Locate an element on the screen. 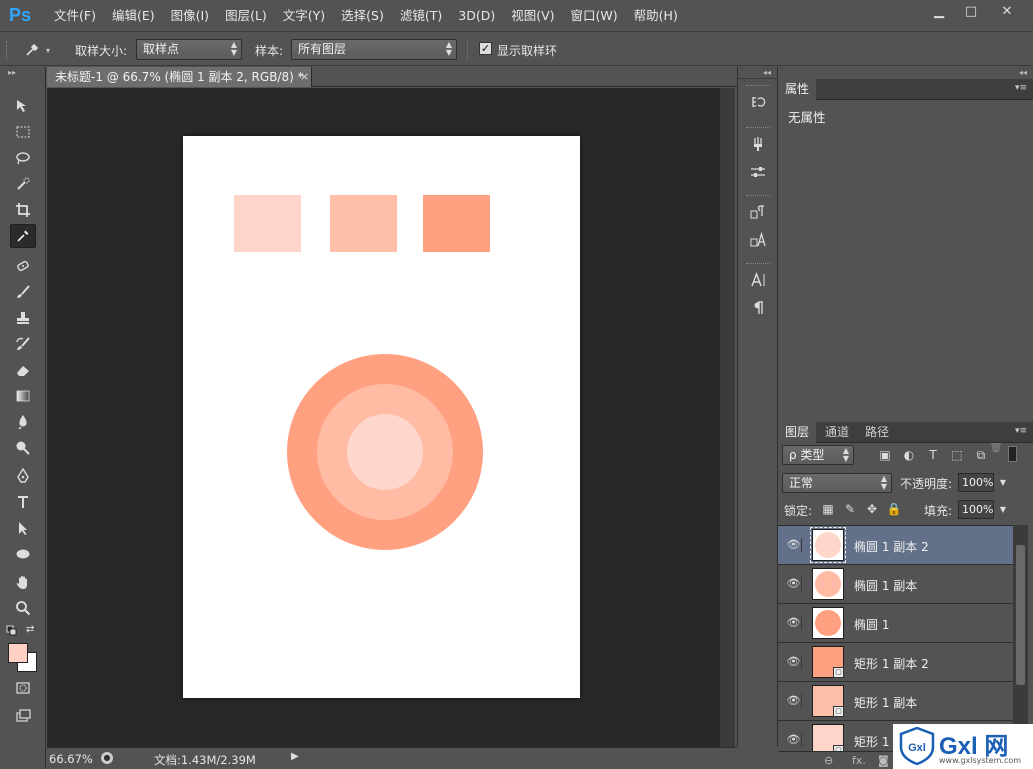  fill-input: 100% is located at coordinates (976, 509).